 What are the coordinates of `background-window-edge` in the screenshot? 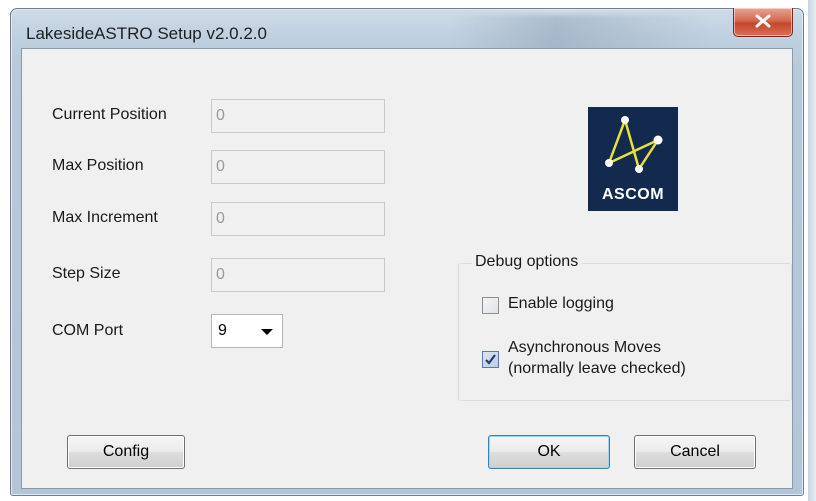 It's located at (812, 250).